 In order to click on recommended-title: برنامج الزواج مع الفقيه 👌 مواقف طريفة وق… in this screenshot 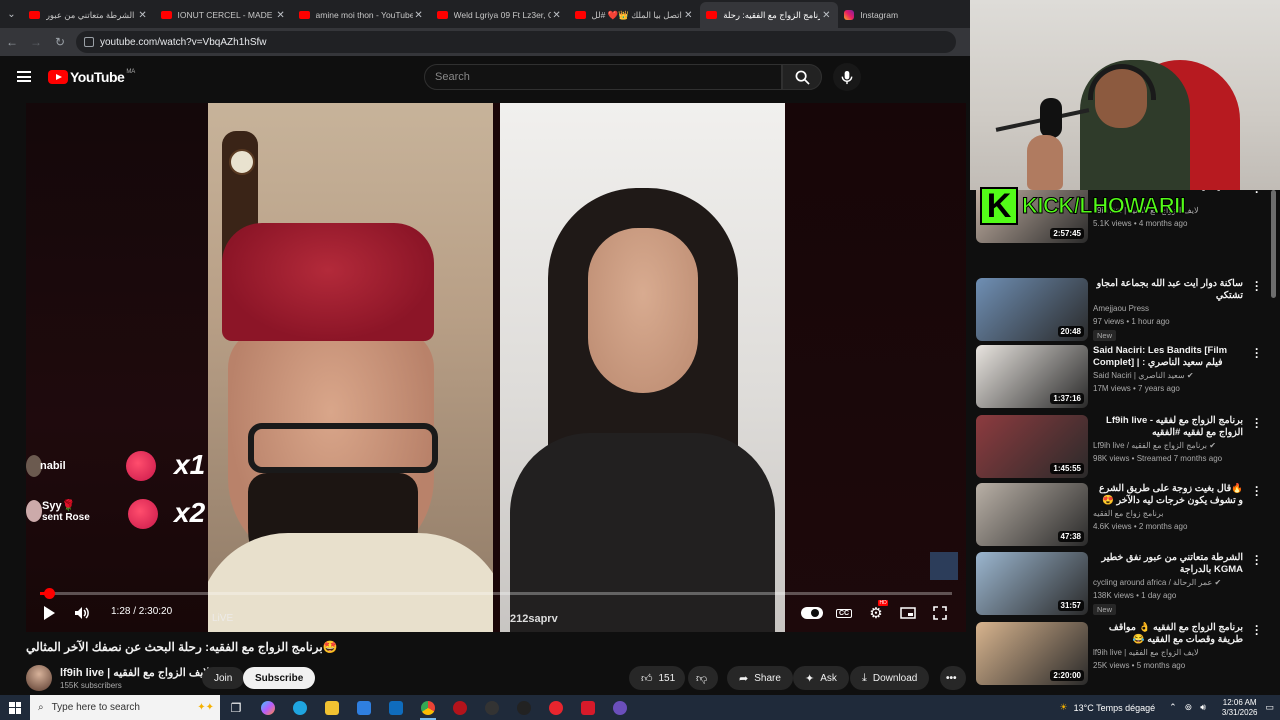, I will do `click(1168, 634)`.